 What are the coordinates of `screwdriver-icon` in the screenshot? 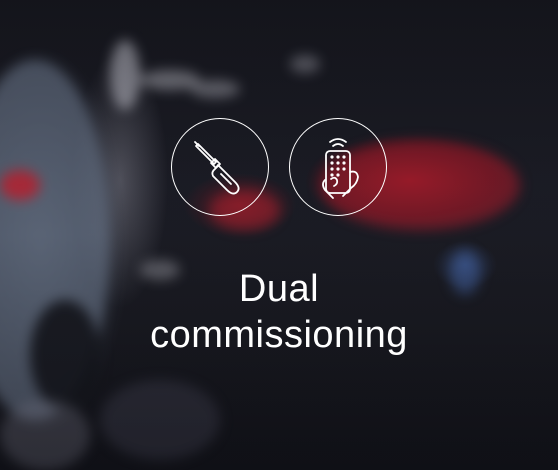 It's located at (220, 167).